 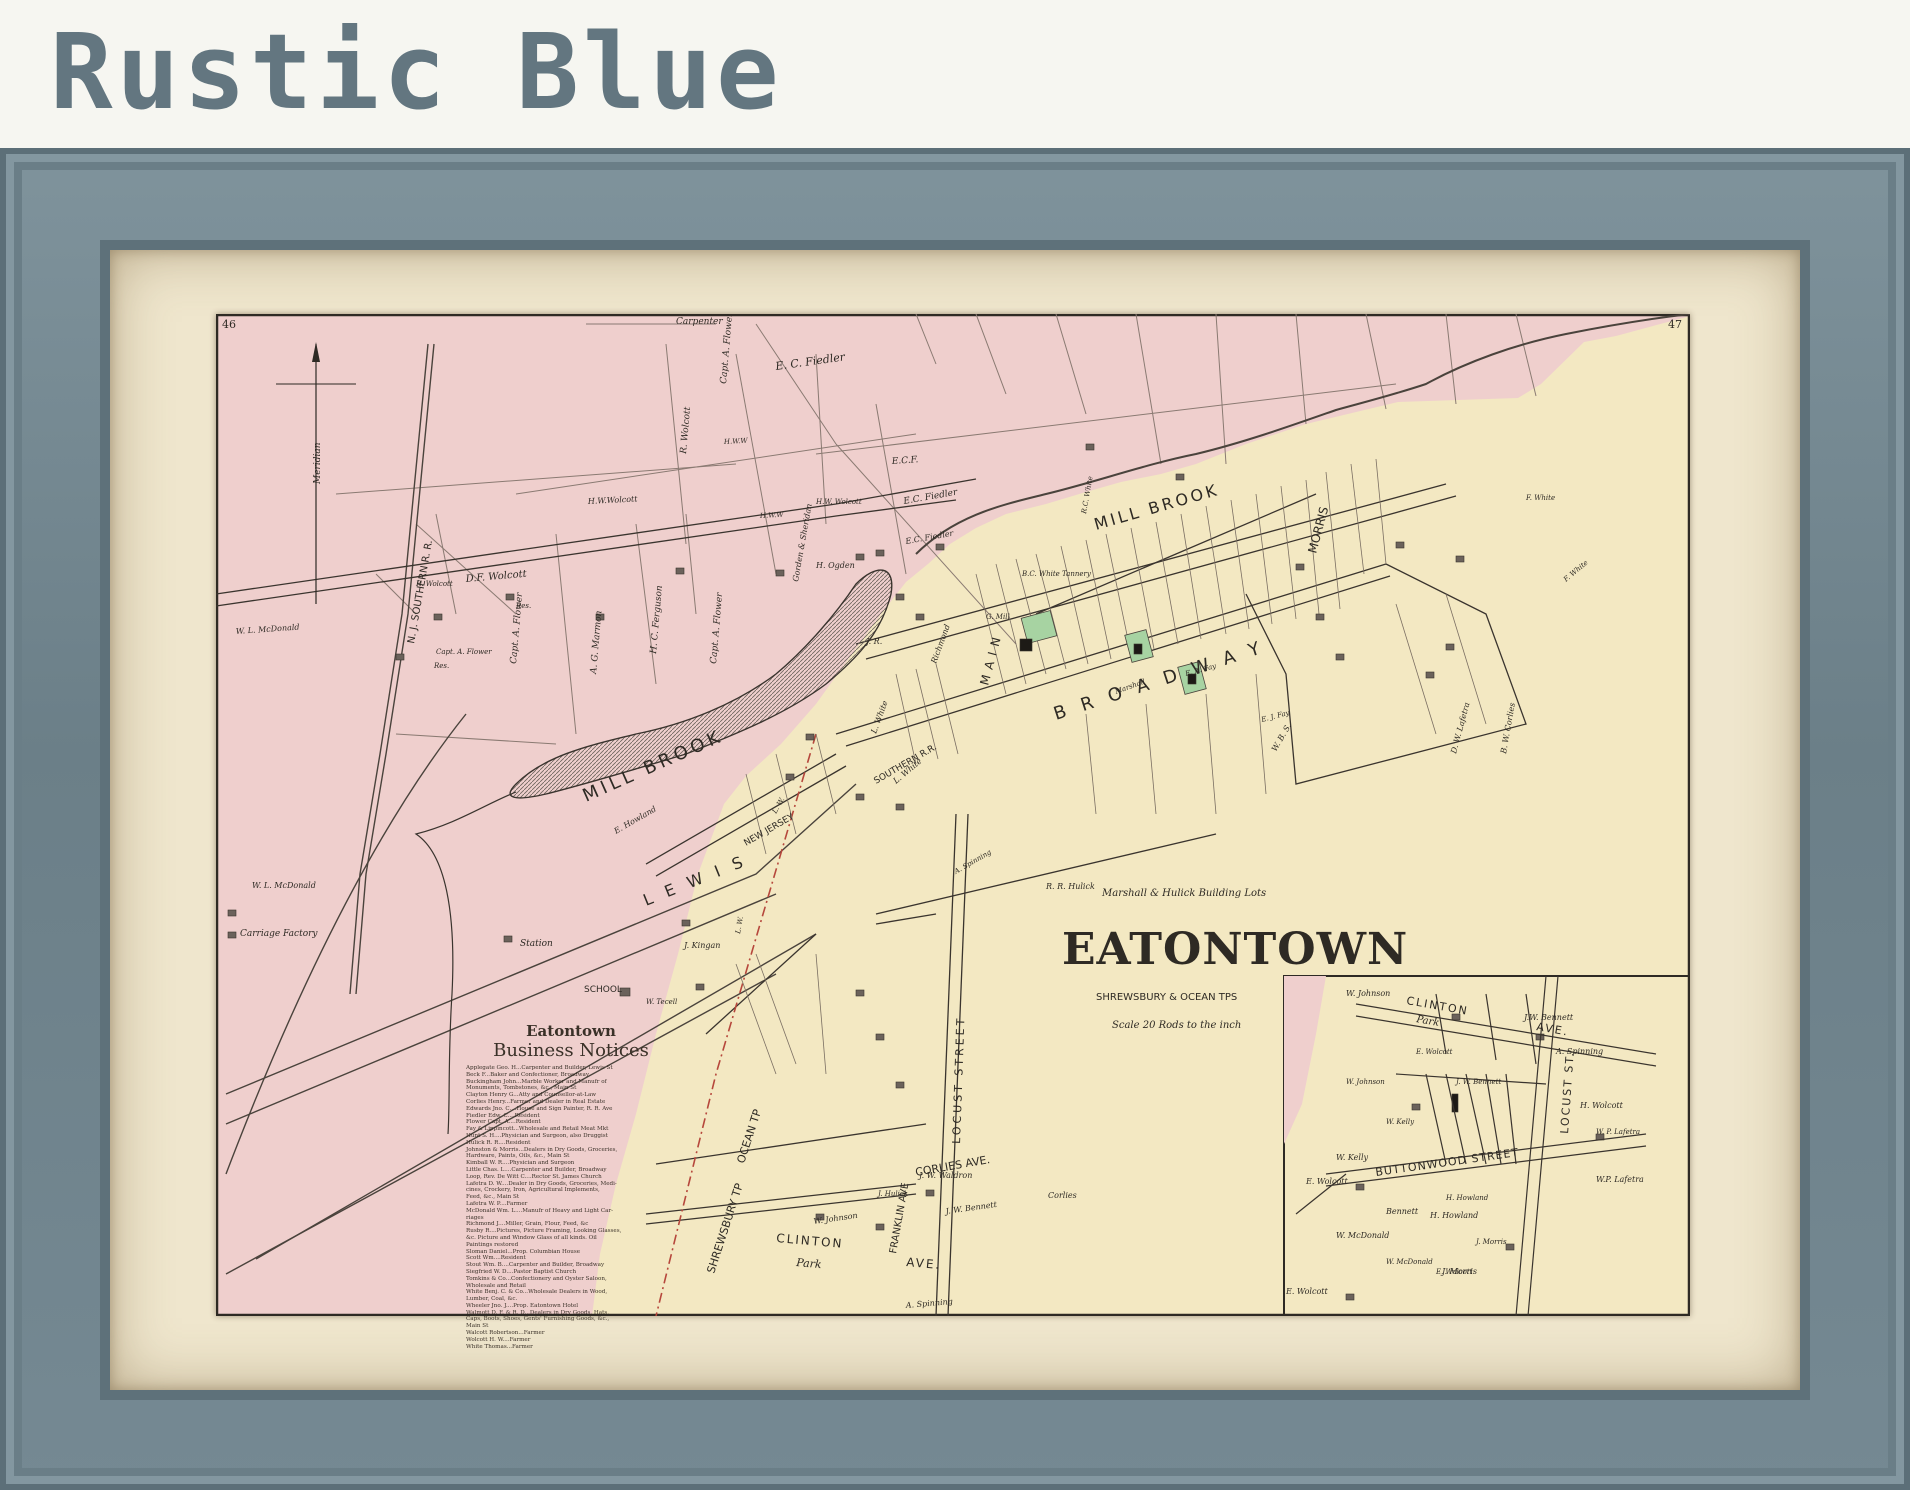 I want to click on owner-label: H.W. Wolcott, so click(x=838, y=502).